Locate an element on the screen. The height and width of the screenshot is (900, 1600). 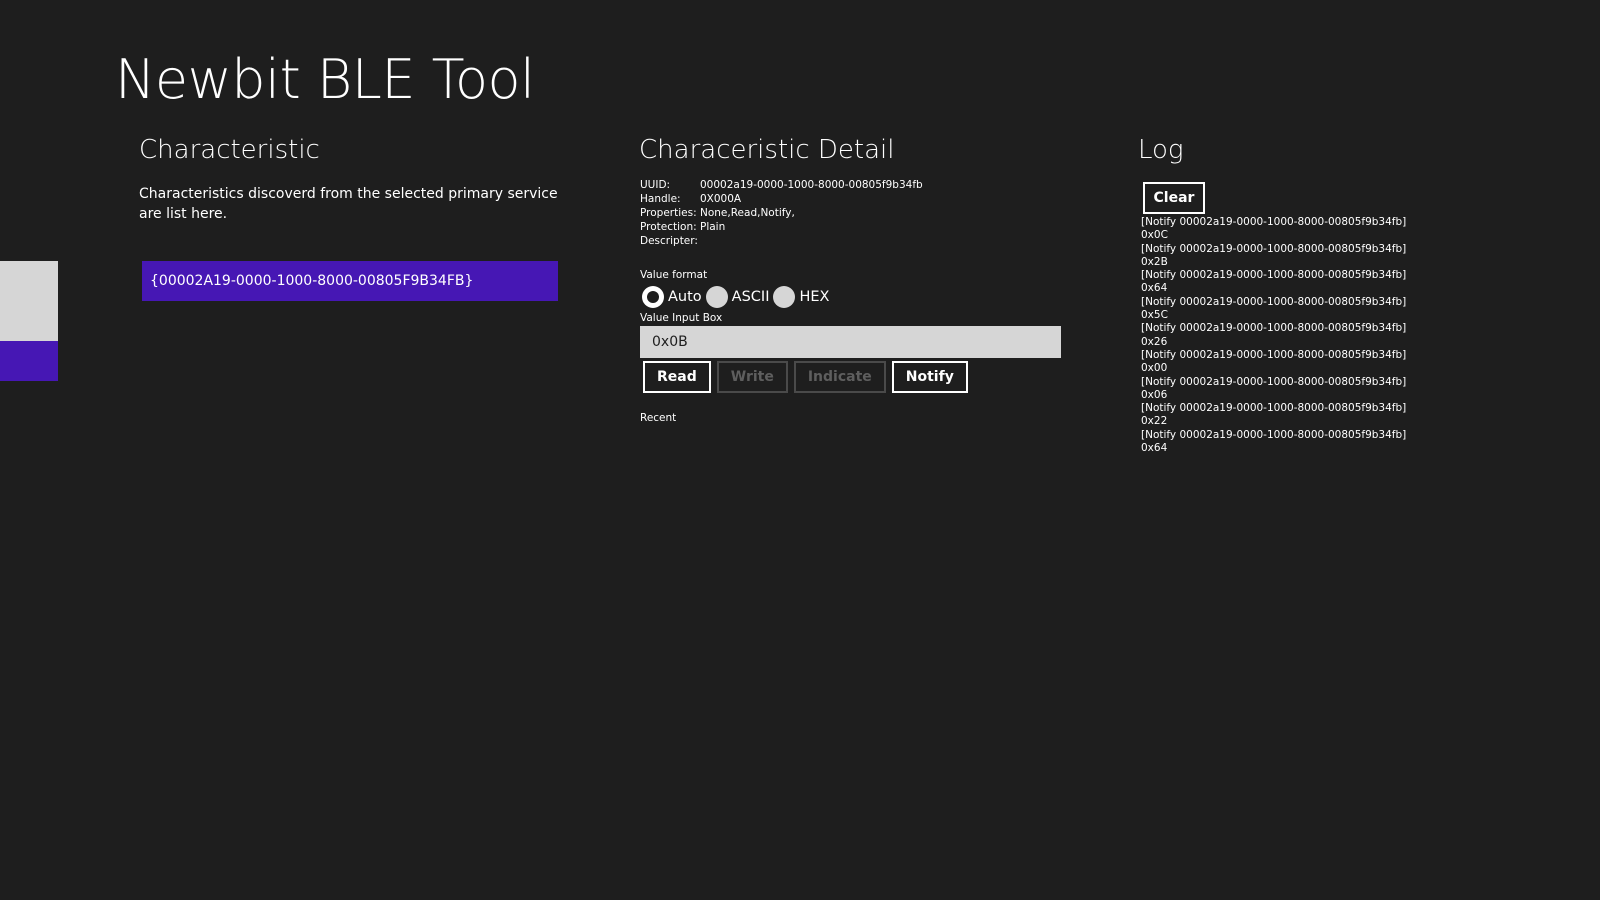
radio-selected-icon is located at coordinates (653, 297).